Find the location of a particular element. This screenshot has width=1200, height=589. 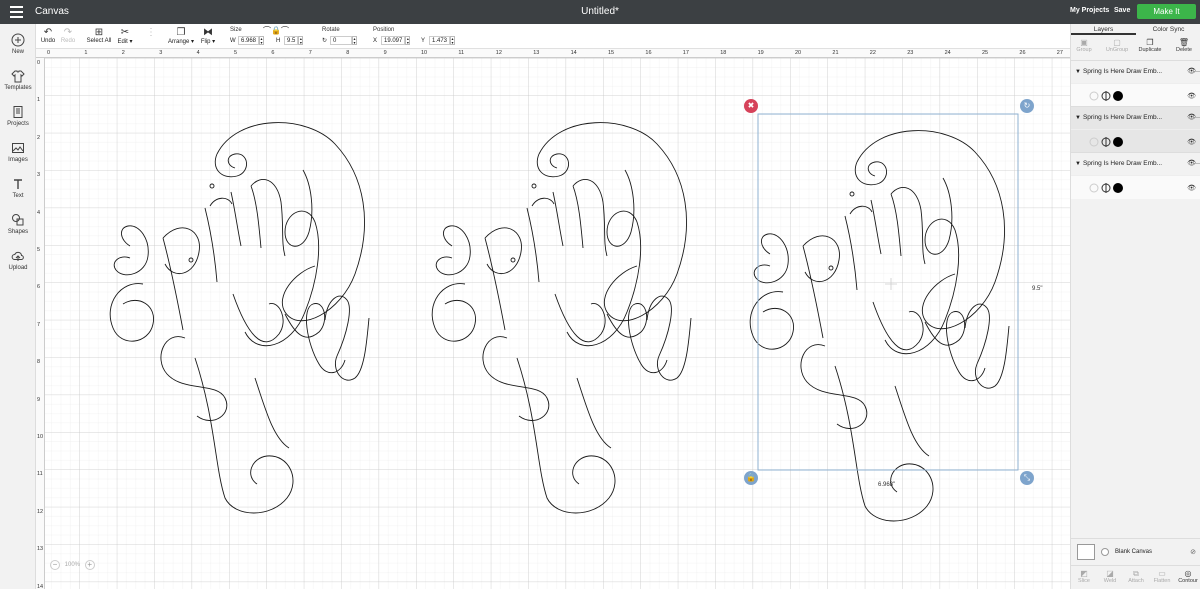

undo-button: ↶ Undo is located at coordinates (48, 35).